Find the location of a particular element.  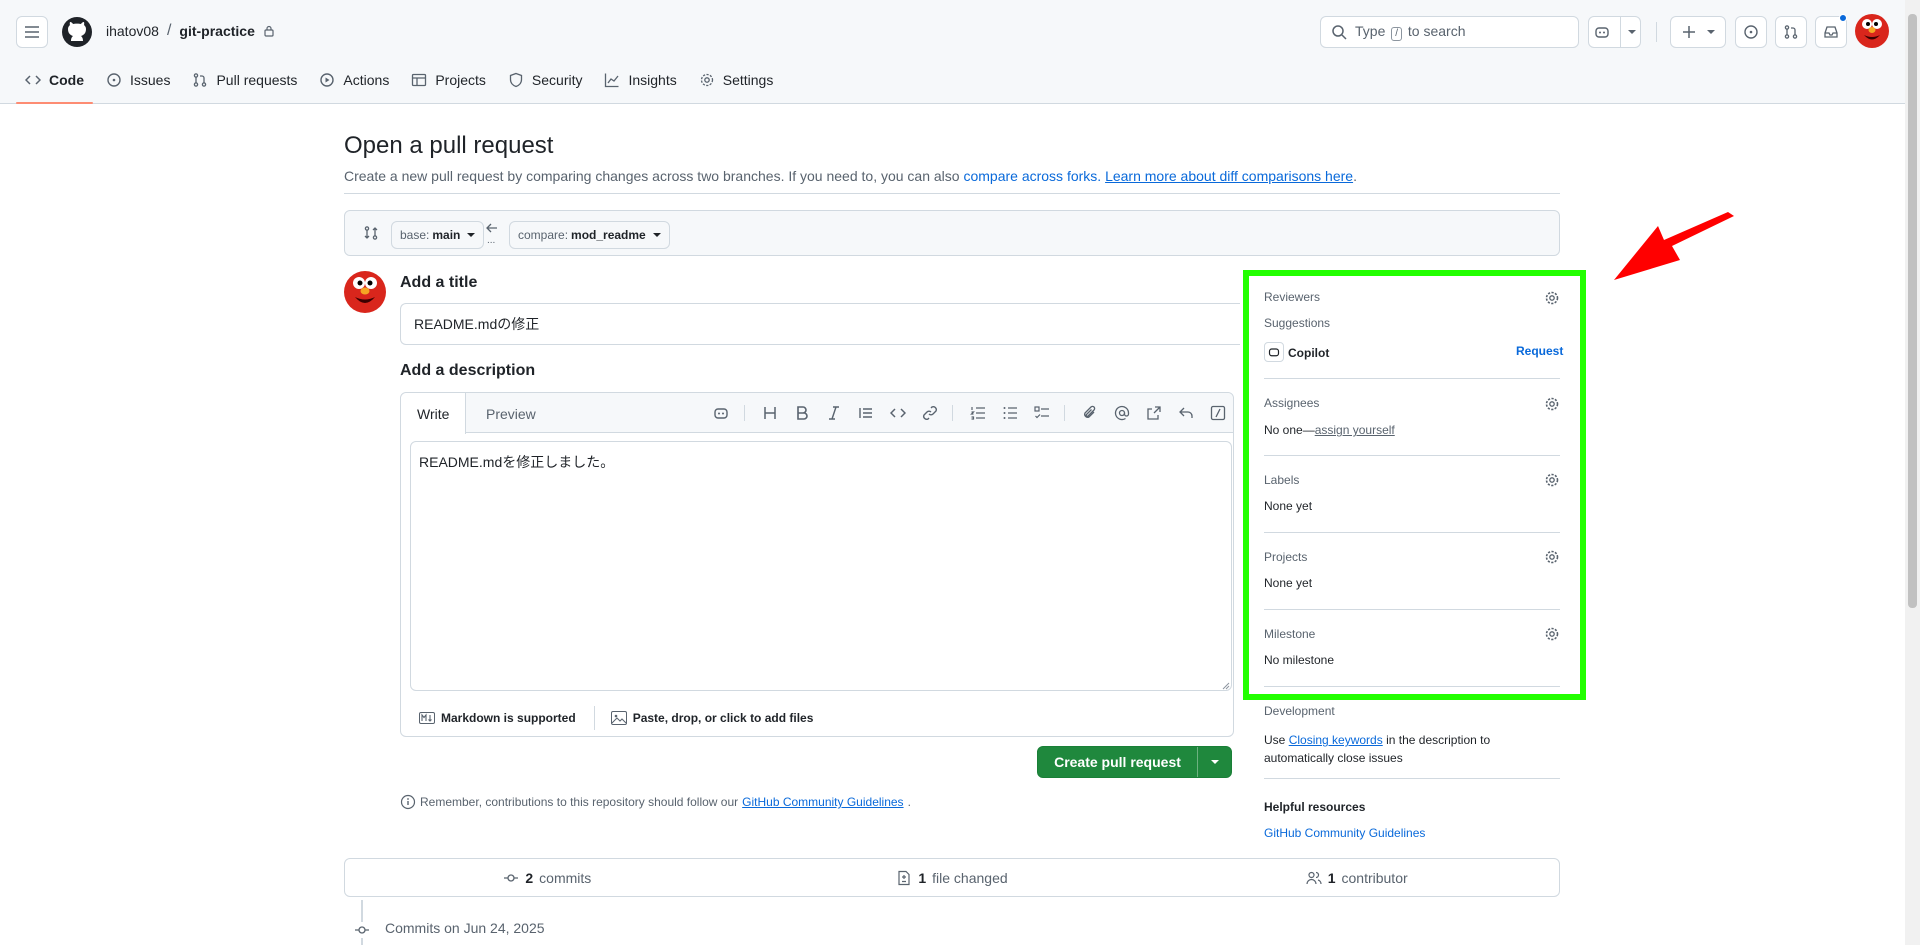

title-heading: Add a title is located at coordinates (439, 282).